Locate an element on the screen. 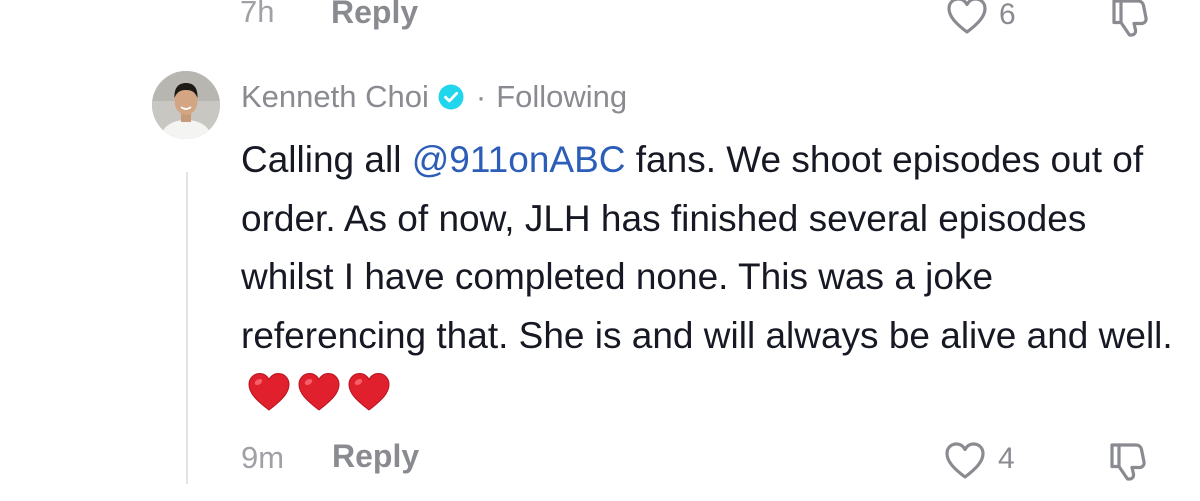  like-count: 4 is located at coordinates (1006, 458).